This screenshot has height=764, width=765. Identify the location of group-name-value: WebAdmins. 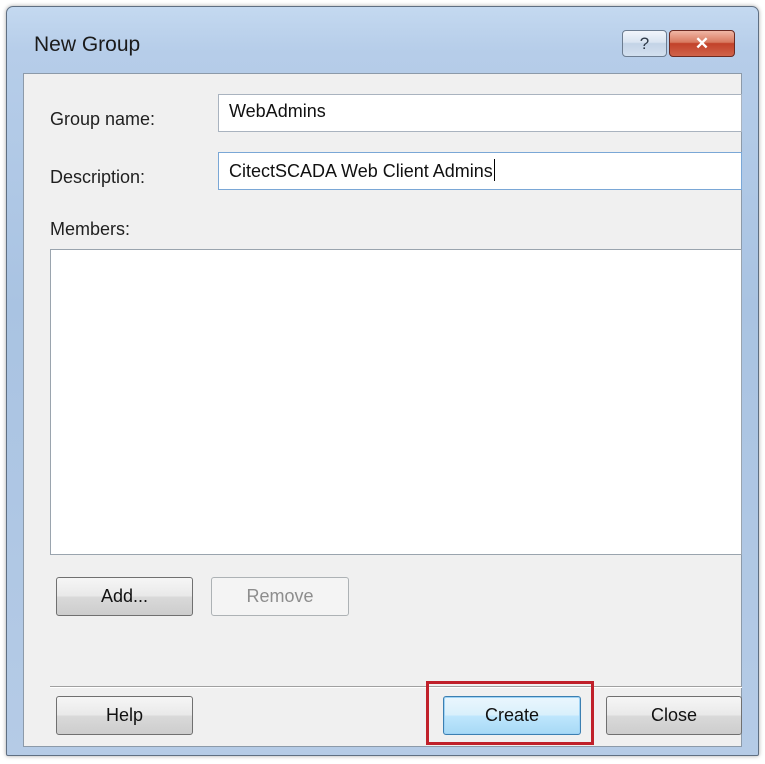
(277, 111).